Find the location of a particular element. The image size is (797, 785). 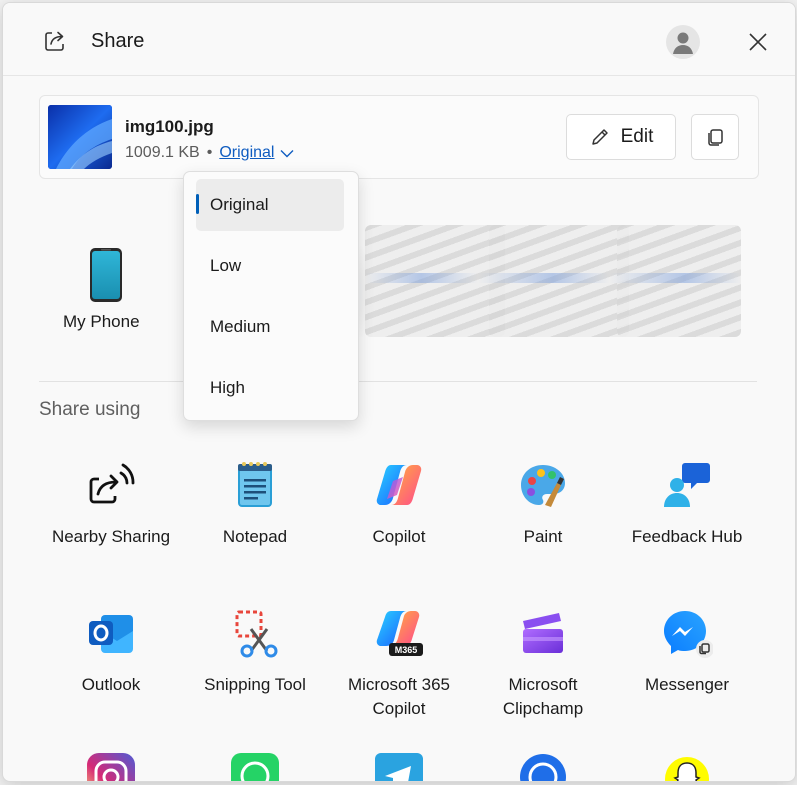

feedback-hub-icon is located at coordinates (687, 485).